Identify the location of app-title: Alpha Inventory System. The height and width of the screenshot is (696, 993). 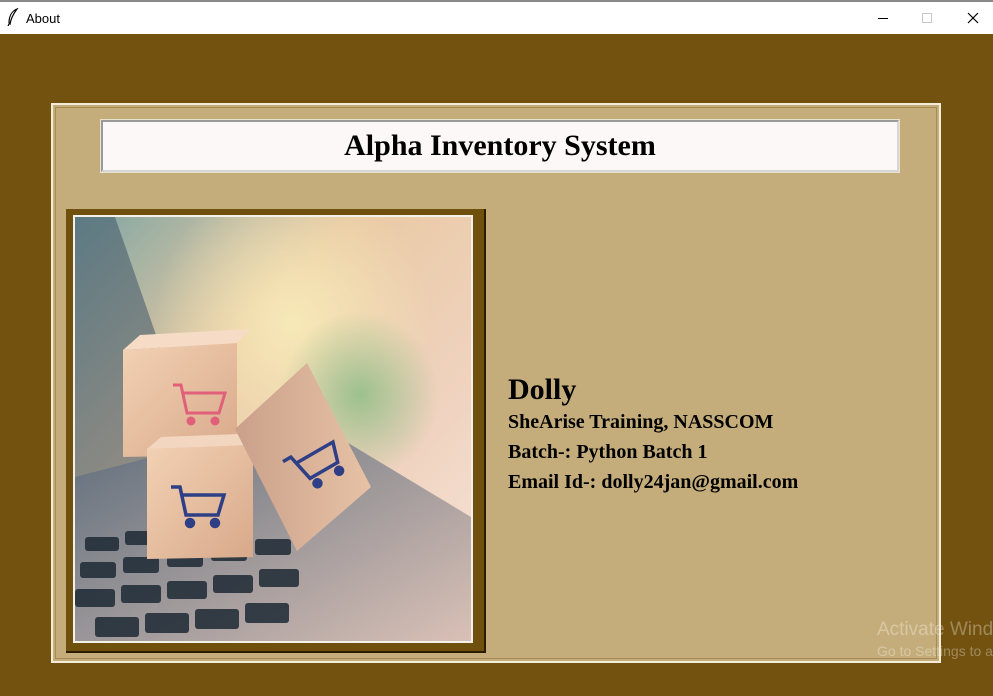
(500, 145).